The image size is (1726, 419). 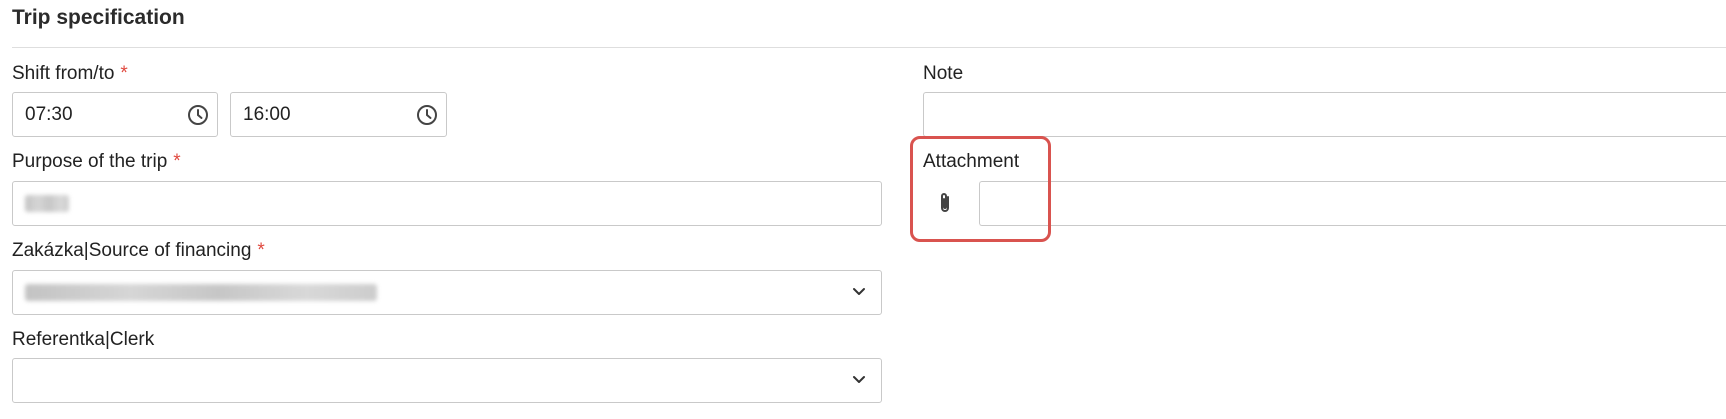 I want to click on purpose-value-blurred, so click(x=47, y=203).